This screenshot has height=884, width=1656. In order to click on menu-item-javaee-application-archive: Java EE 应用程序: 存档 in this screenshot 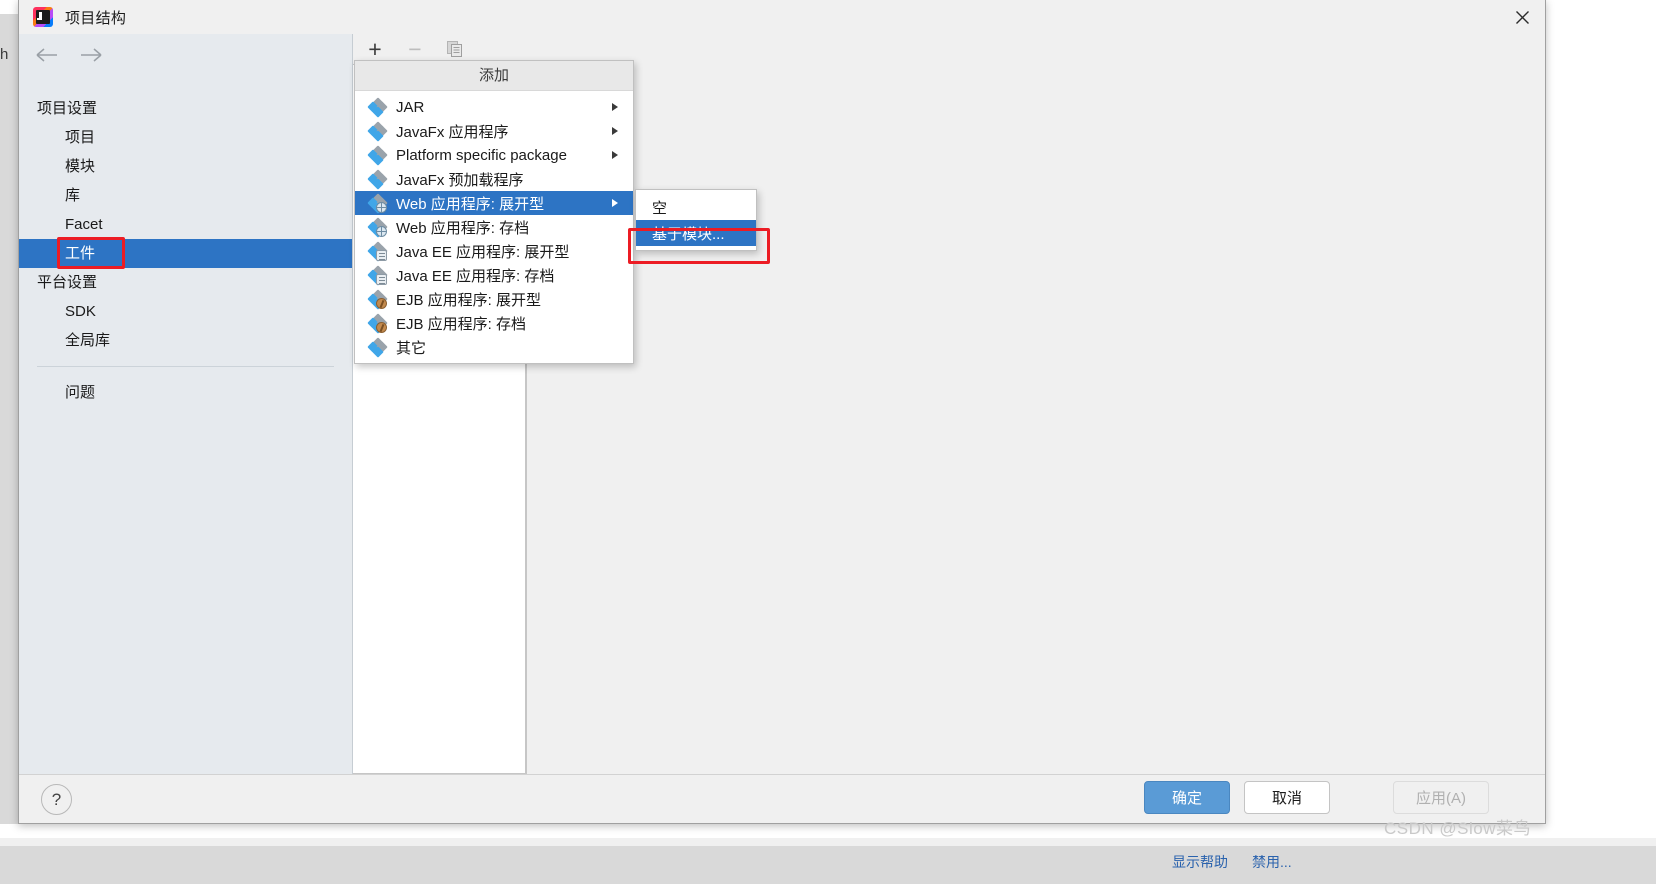, I will do `click(494, 275)`.